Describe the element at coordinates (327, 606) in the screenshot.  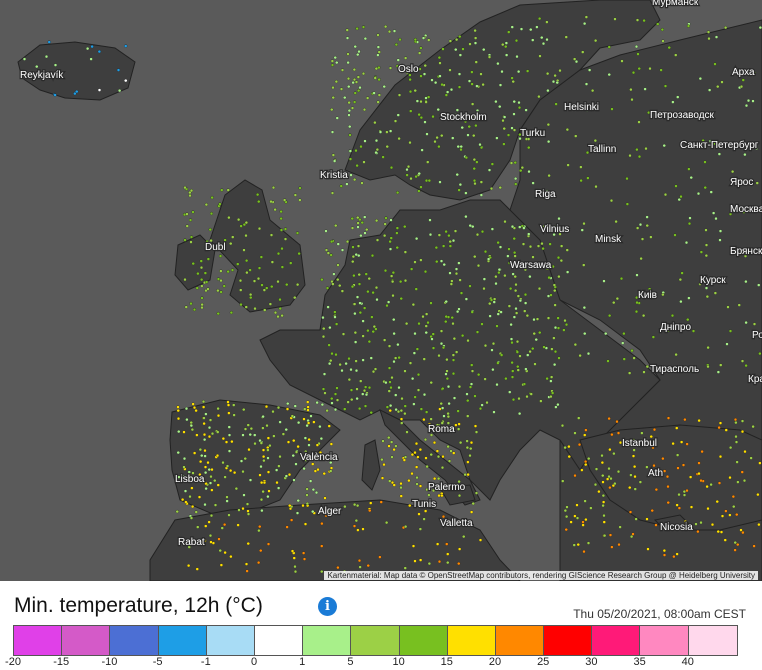
I see `info-icon: i` at that location.